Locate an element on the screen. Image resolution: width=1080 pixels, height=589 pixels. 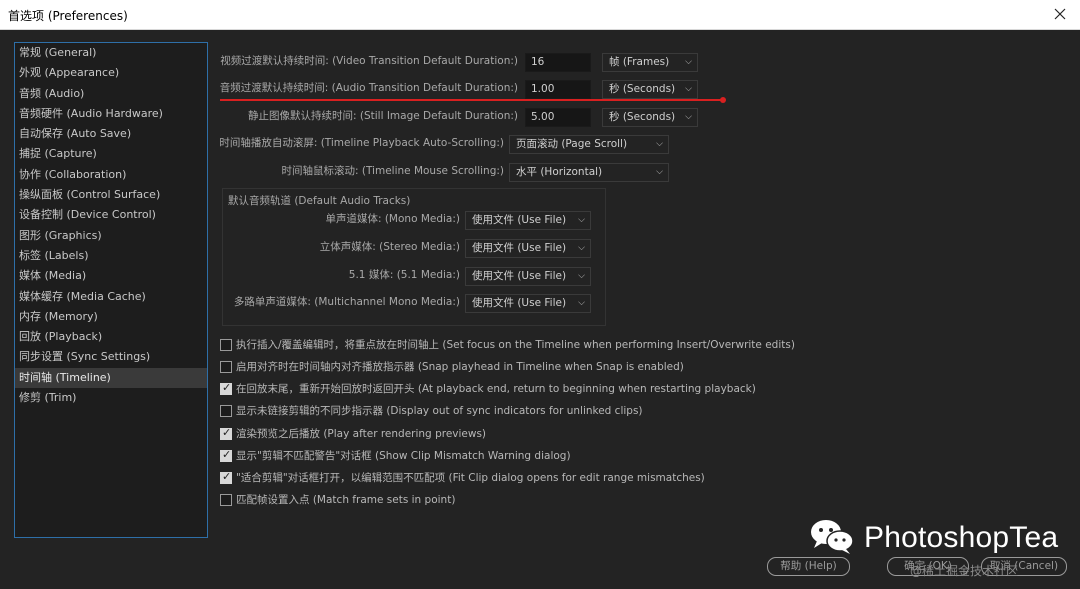
mouse-scrolling-row: 时间轴鼠标滚动: (Timeline Mouse Scrolling:) is located at coordinates (361, 170).